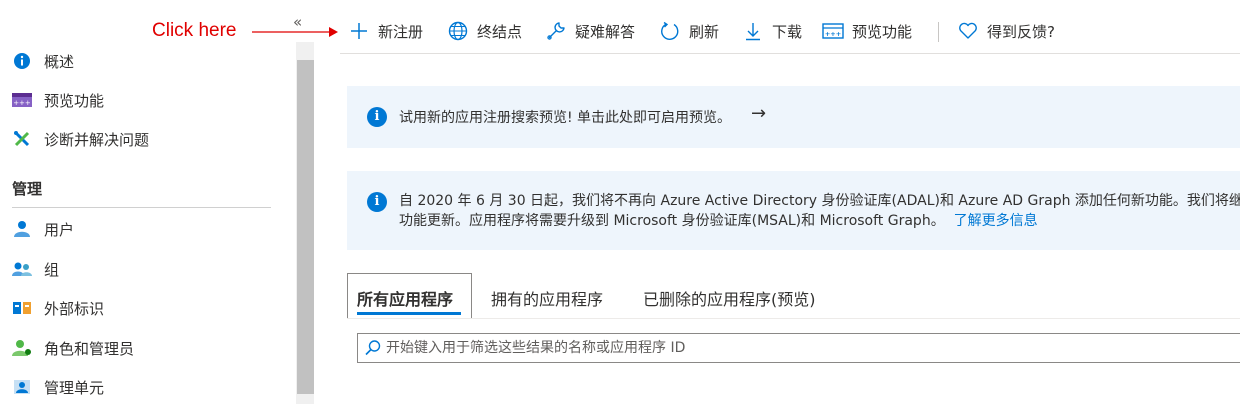 The width and height of the screenshot is (1240, 404). What do you see at coordinates (22, 387) in the screenshot?
I see `admin-units-icon` at bounding box center [22, 387].